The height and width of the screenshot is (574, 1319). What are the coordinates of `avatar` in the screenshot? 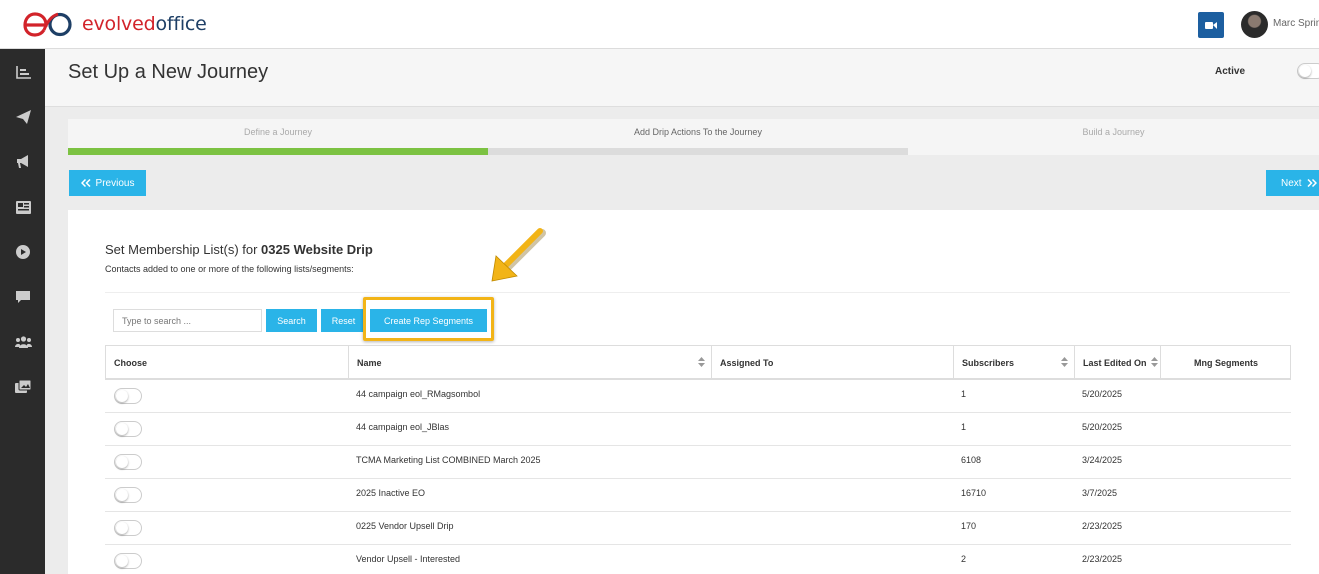 It's located at (1254, 24).